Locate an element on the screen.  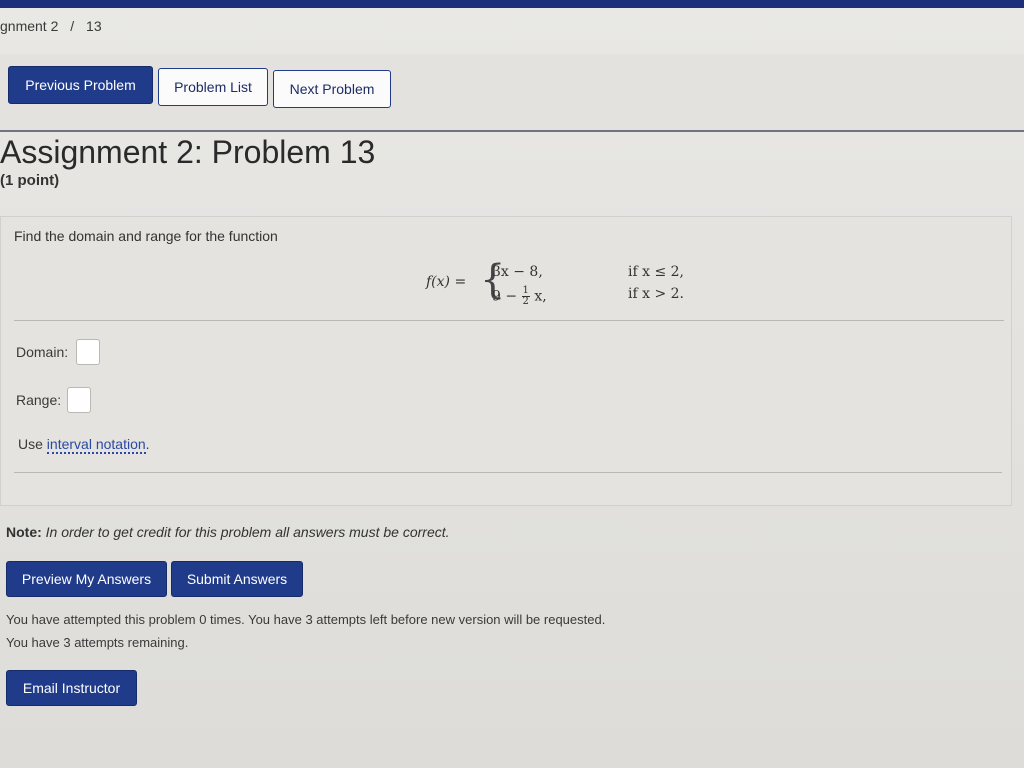
problem-list-button: Problem List is located at coordinates (213, 87).